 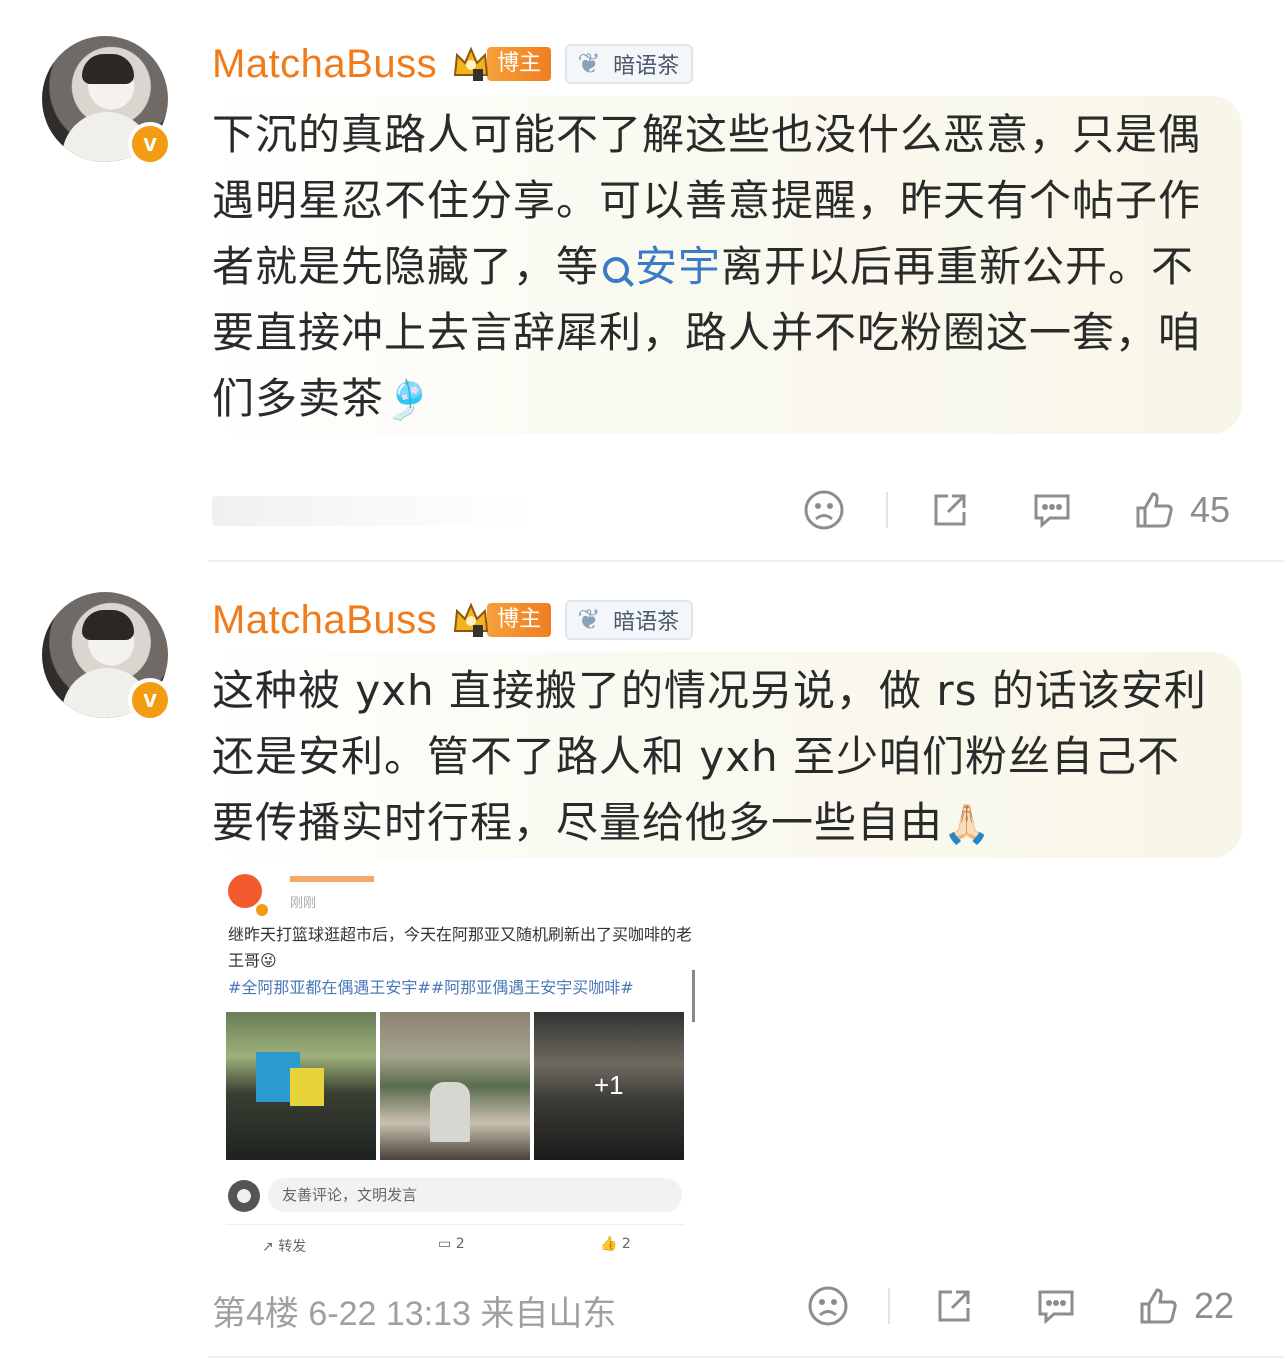 What do you see at coordinates (292, 1245) in the screenshot?
I see `embedded-repost-label: 转发` at bounding box center [292, 1245].